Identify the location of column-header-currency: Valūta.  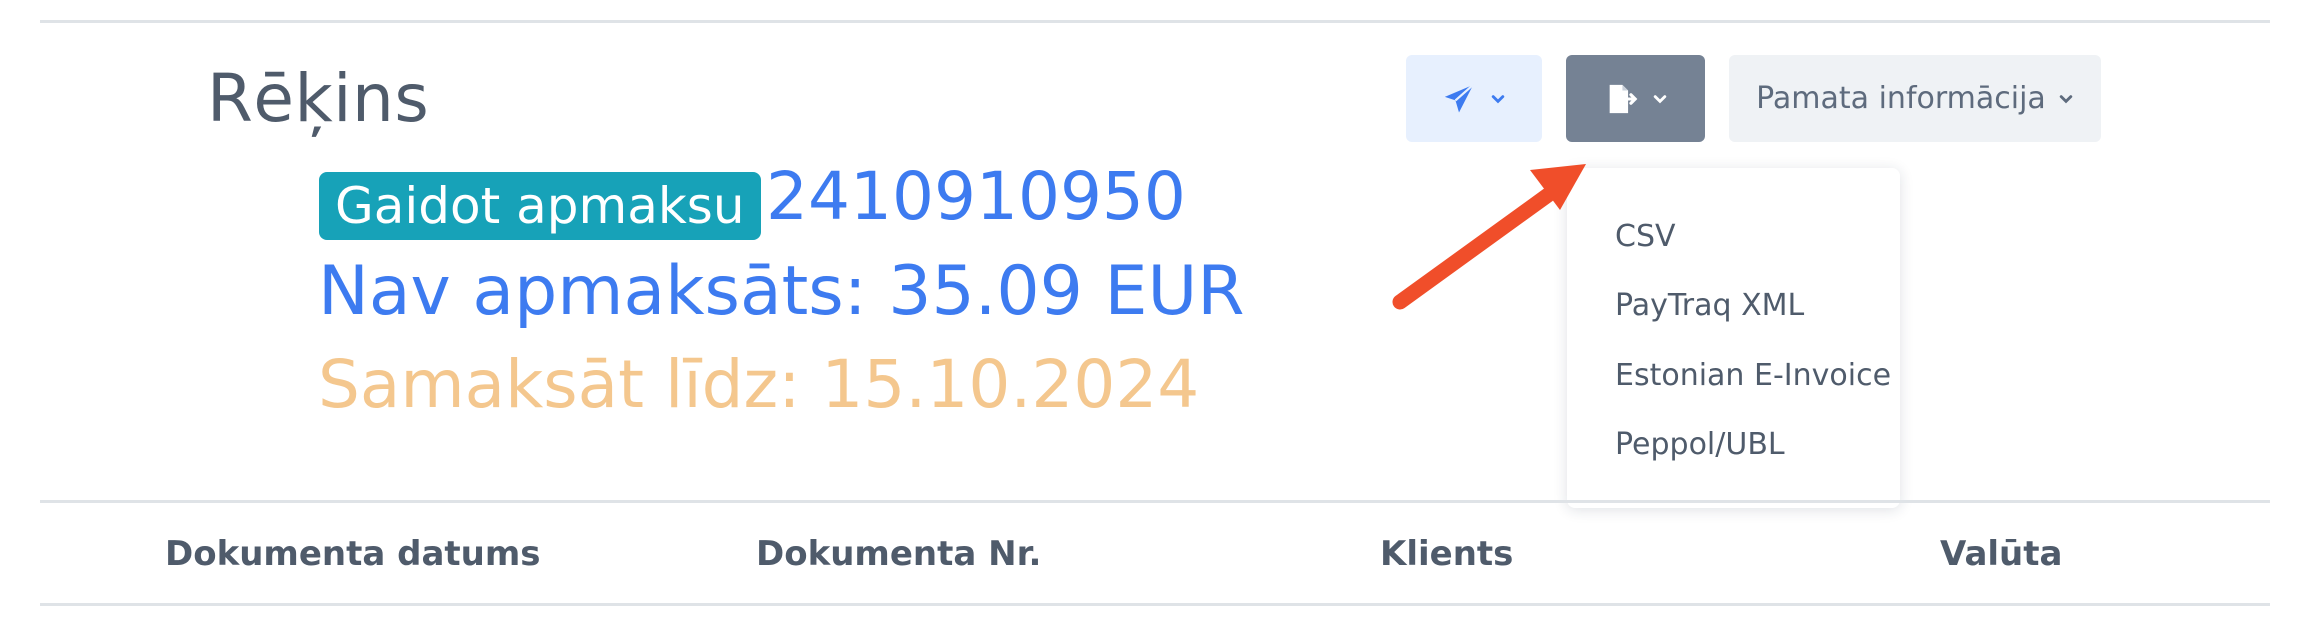
(2001, 554).